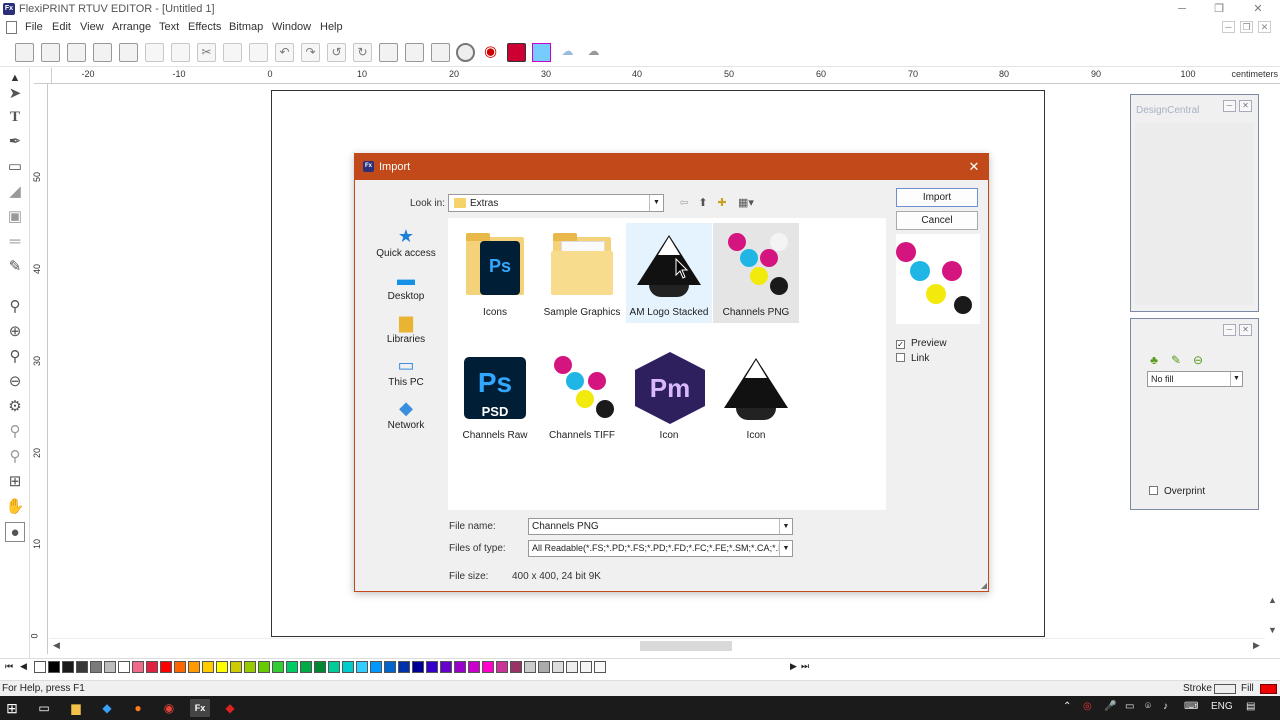 Image resolution: width=1280 pixels, height=720 pixels. I want to click on menu-file: File, so click(34, 27).